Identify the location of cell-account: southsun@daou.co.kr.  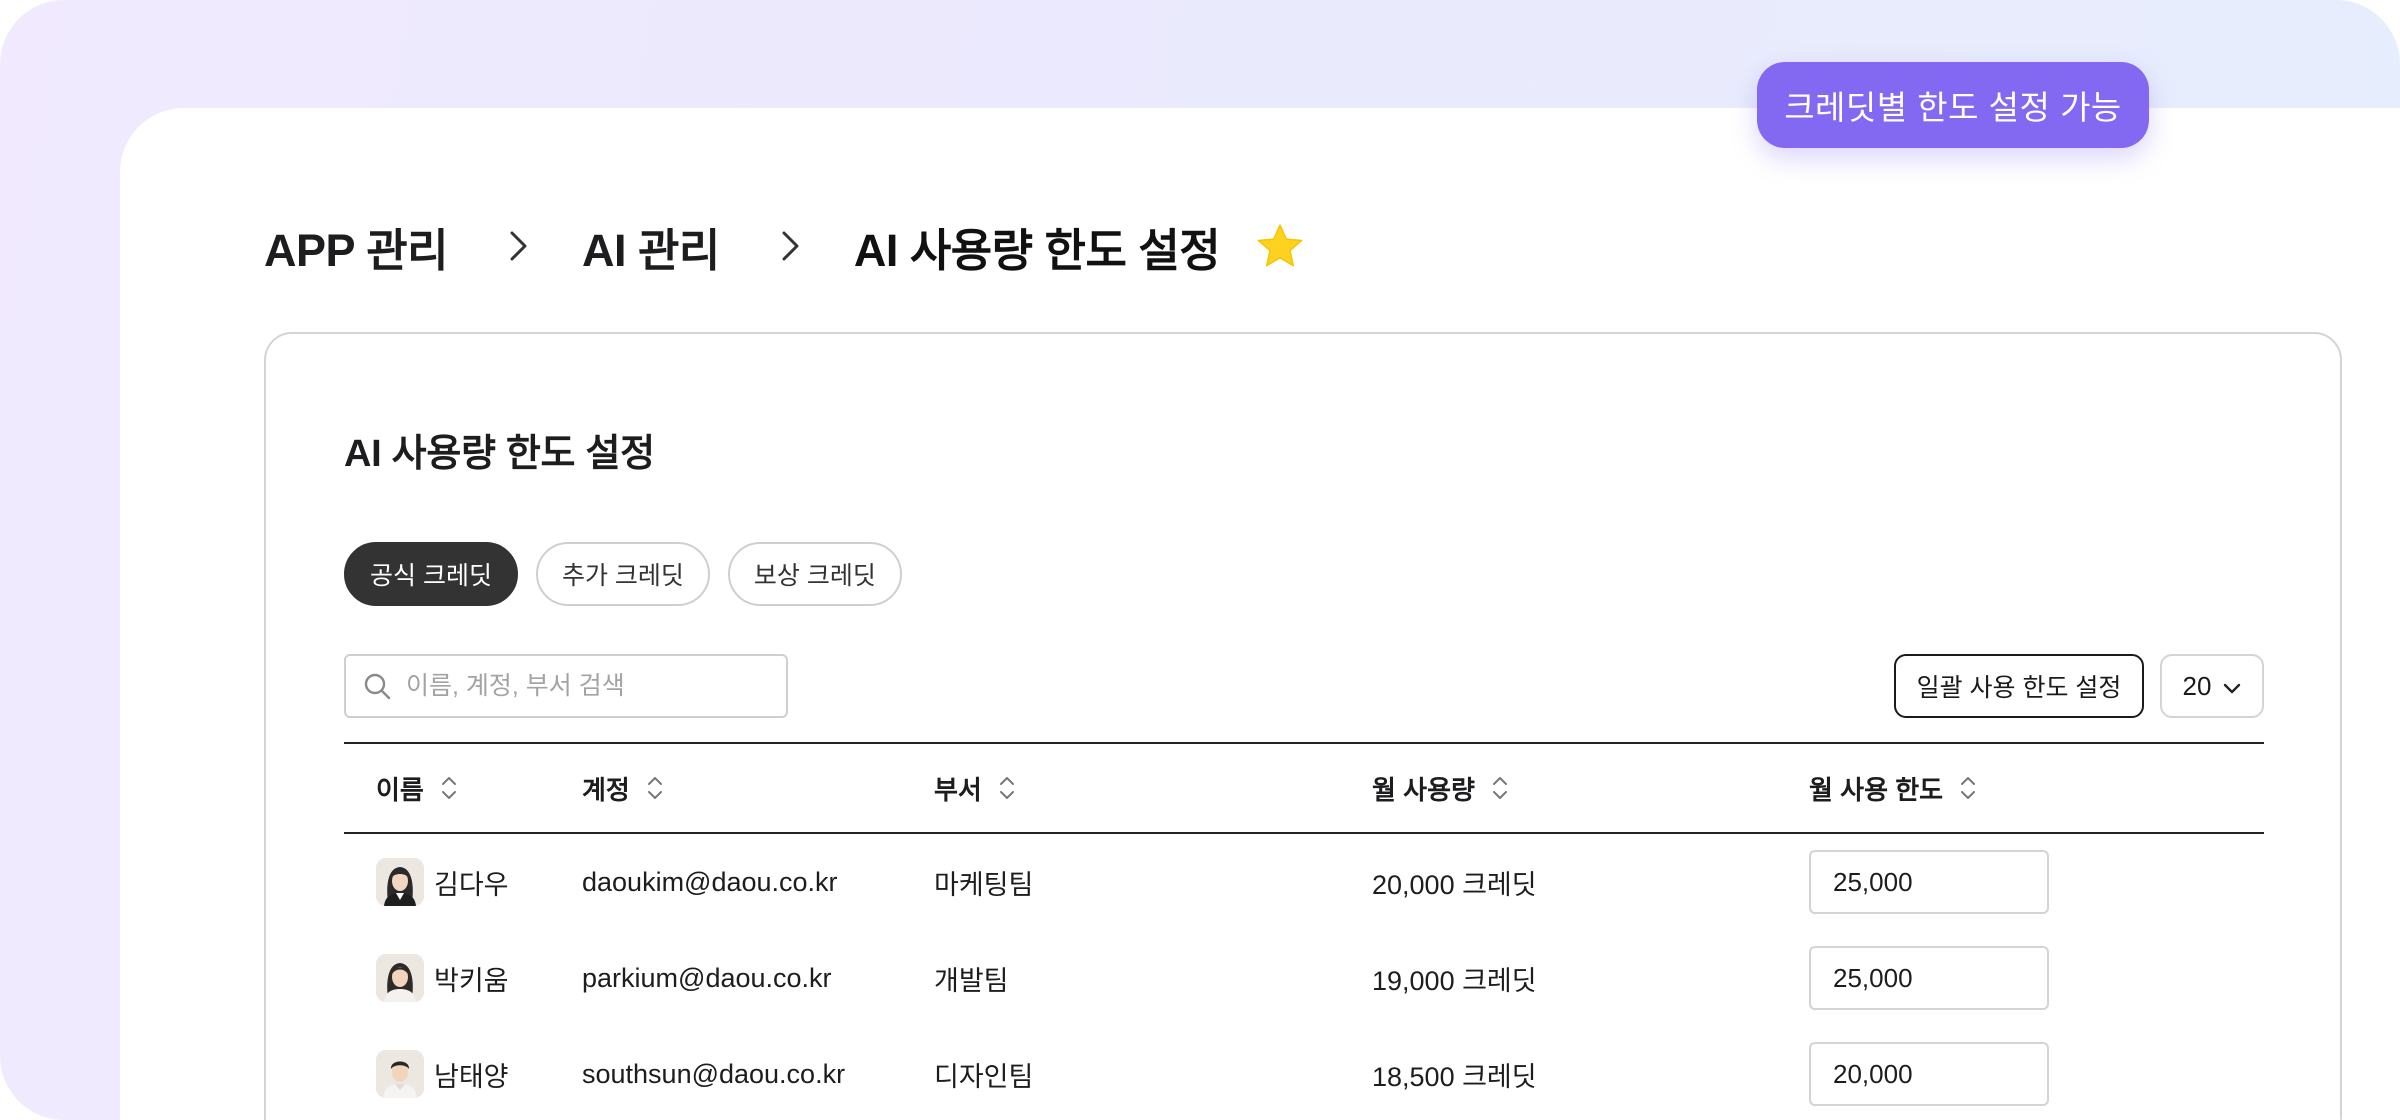
(714, 1073).